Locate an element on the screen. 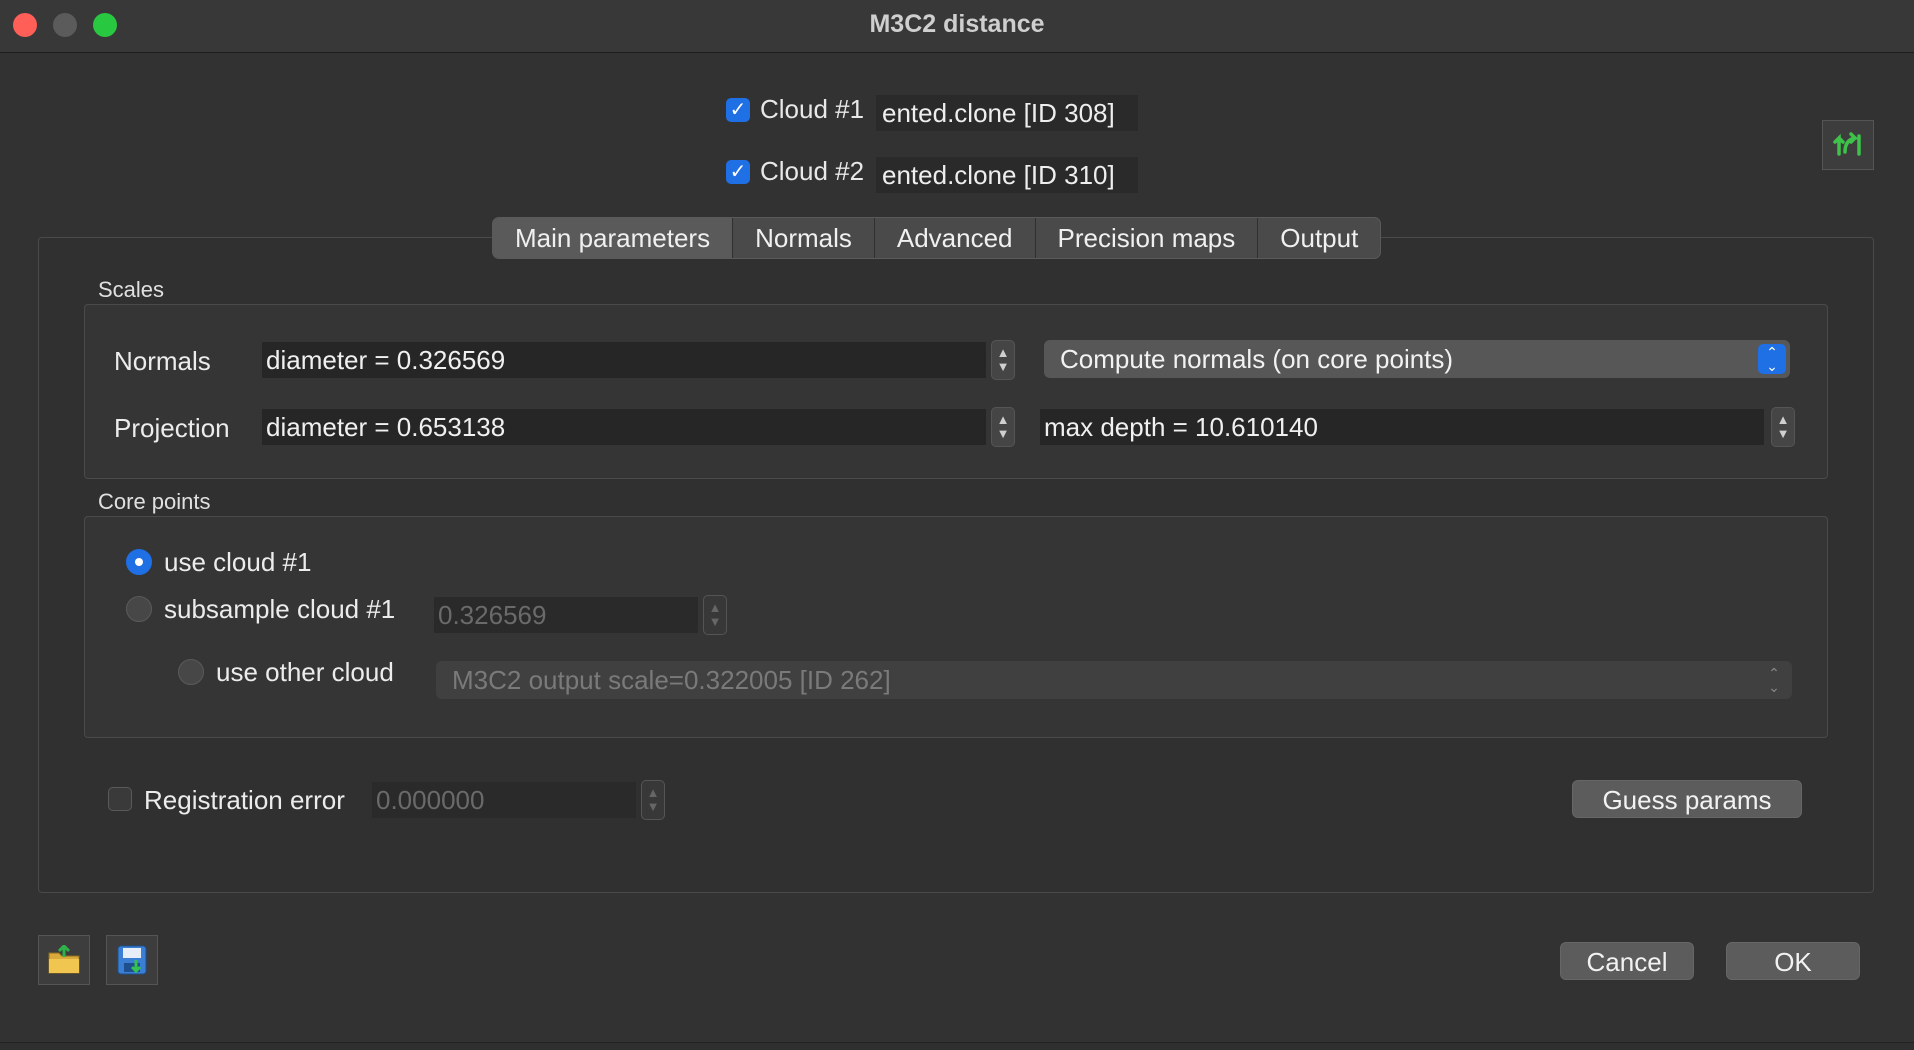  cloud1-label: Cloud #1 is located at coordinates (812, 109).